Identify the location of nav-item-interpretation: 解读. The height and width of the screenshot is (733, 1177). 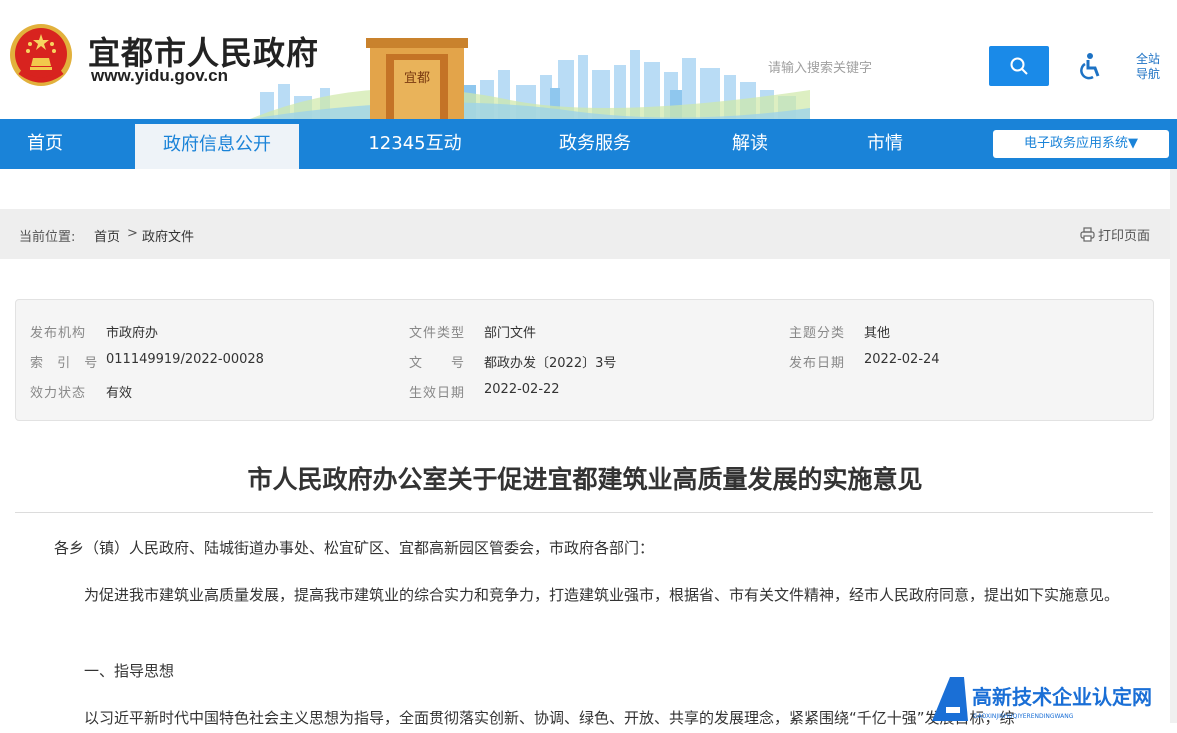
(750, 144).